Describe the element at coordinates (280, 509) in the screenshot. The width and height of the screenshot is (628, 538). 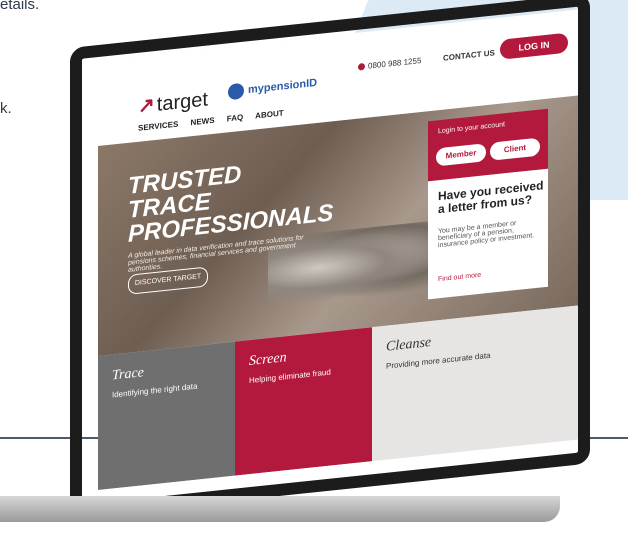
I see `laptop-base` at that location.